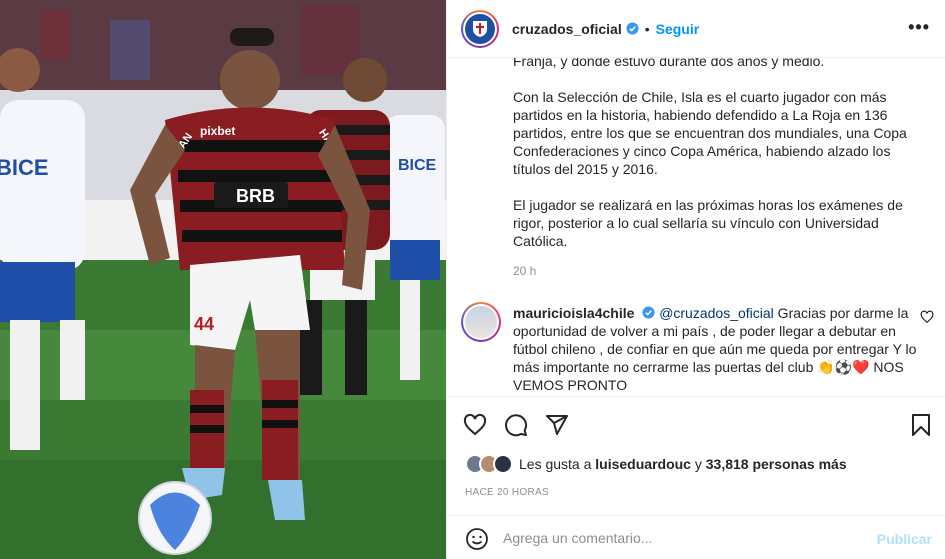 The image size is (945, 559). I want to click on jersey-sponsor-brb: BRB, so click(255, 196).